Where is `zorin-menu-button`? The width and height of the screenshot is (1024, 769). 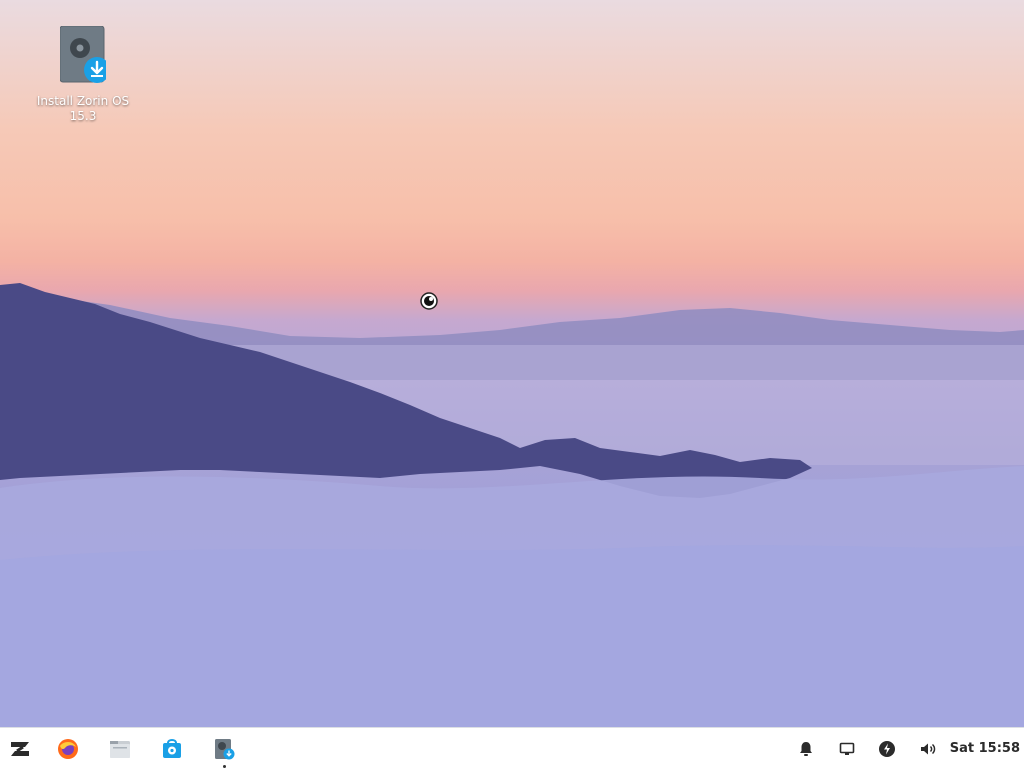
zorin-menu-button is located at coordinates (20, 748).